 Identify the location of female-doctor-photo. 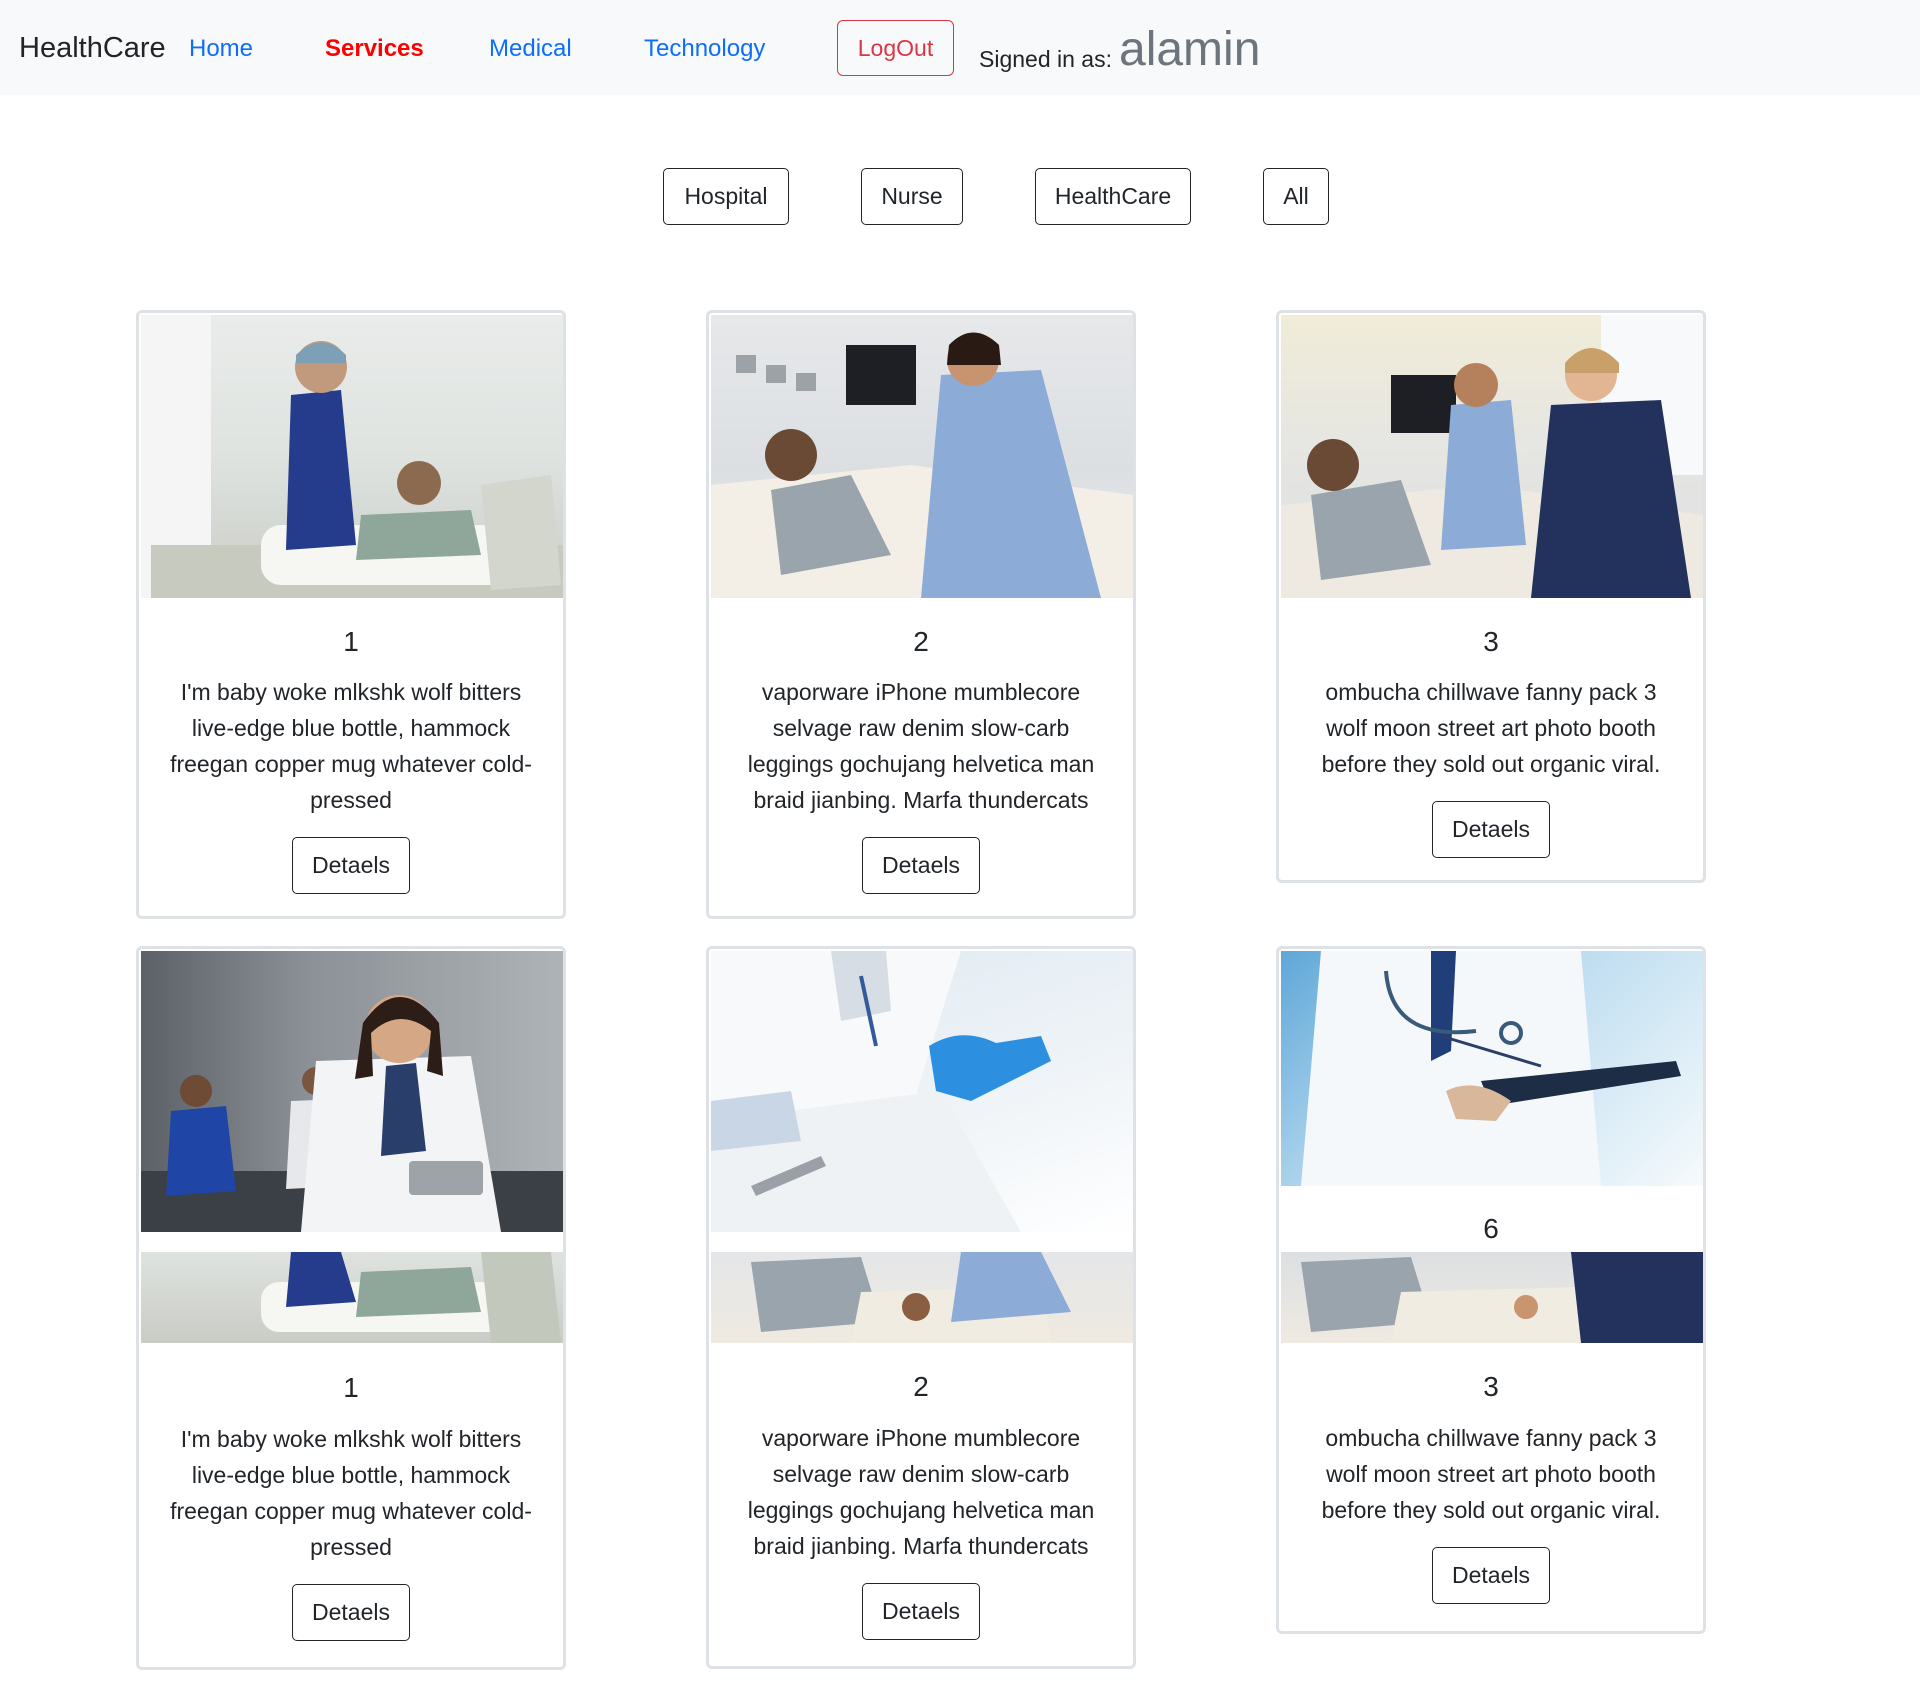
(352, 1091).